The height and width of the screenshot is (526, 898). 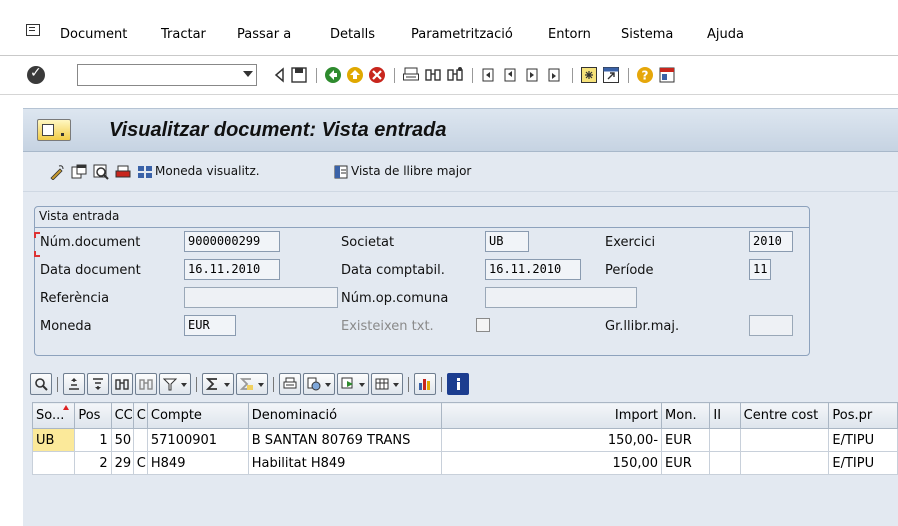 What do you see at coordinates (382, 384) in the screenshot?
I see `layout-grid-icon` at bounding box center [382, 384].